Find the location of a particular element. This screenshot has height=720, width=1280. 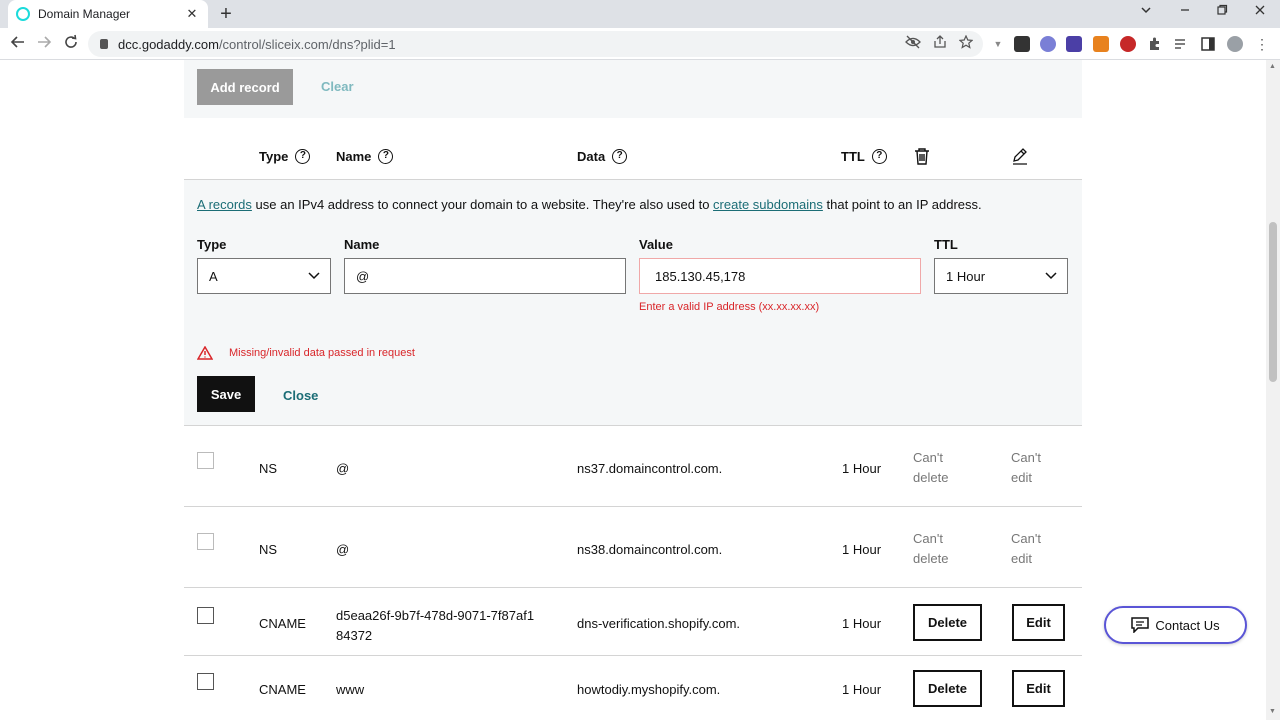

close-tab-icon: ✕ is located at coordinates (192, 14).